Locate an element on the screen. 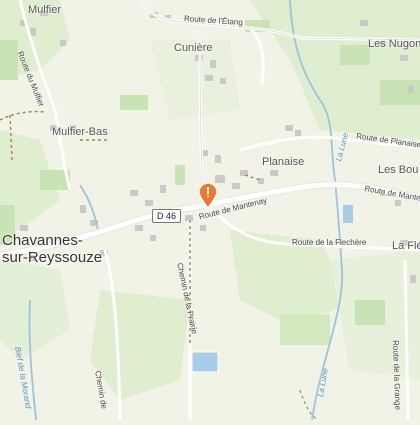 This screenshot has height=425, width=420. place-label-les-bou: Les Bou is located at coordinates (398, 170).